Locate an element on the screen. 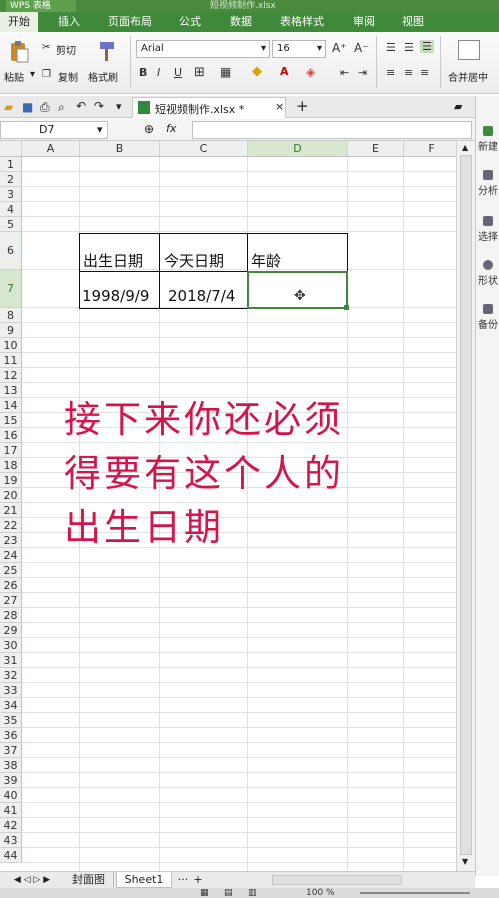 This screenshot has height=898, width=499. row-header: 22 is located at coordinates (11, 525).